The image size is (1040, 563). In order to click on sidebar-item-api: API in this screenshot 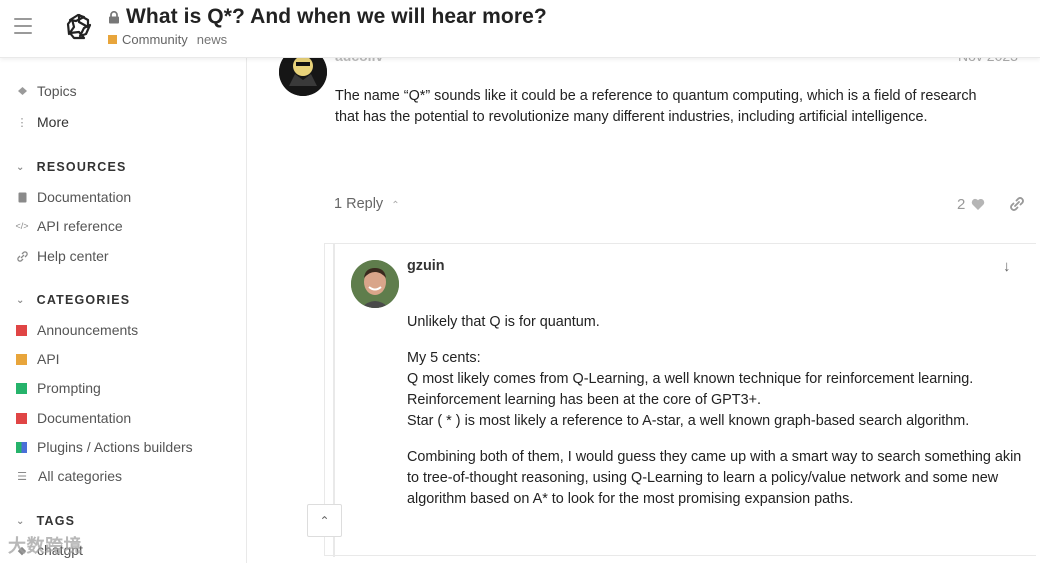, I will do `click(38, 359)`.